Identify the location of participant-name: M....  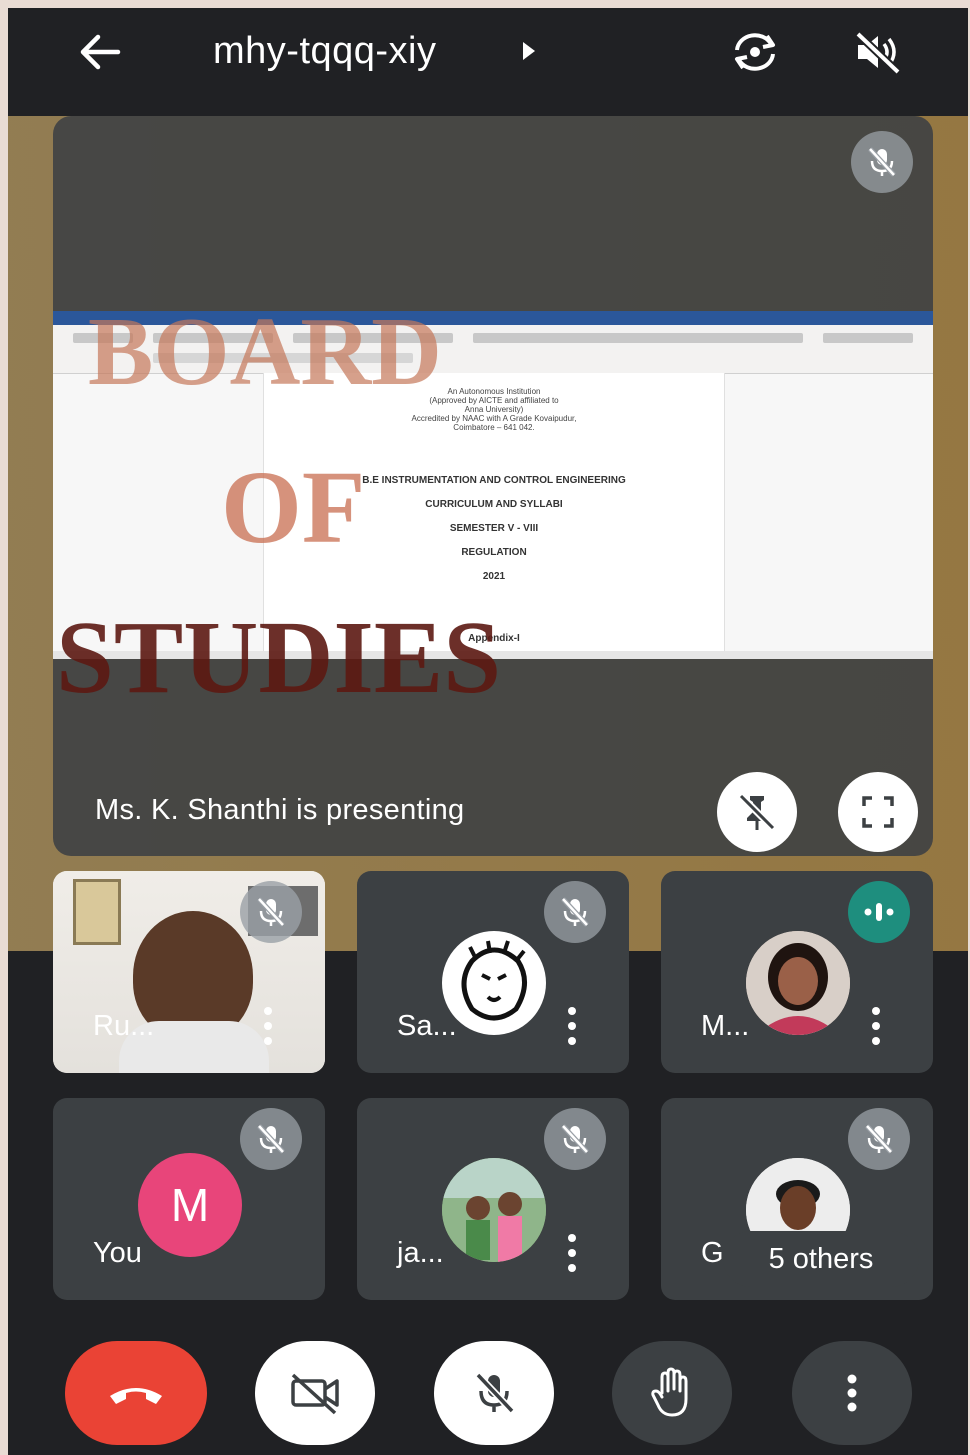
(725, 1026).